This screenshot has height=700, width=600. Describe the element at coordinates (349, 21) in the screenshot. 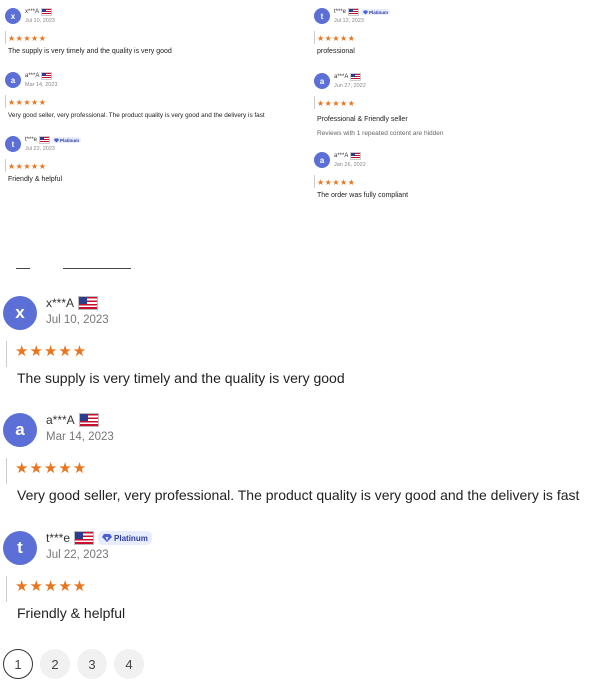

I see `review-date: Jul 12, 2023` at that location.